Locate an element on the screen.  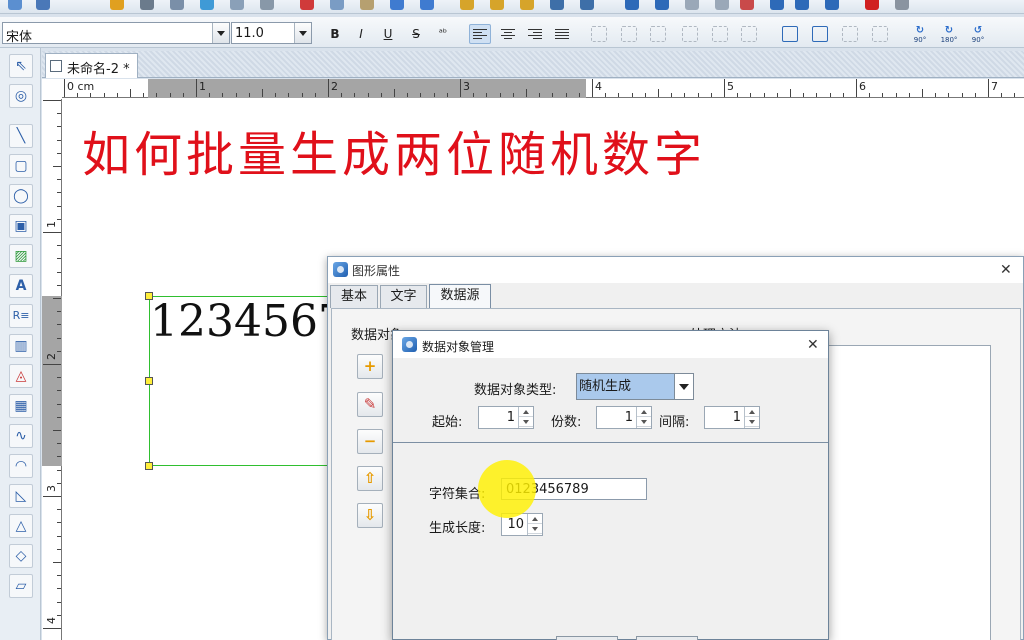
print-icon is located at coordinates (147, 5).